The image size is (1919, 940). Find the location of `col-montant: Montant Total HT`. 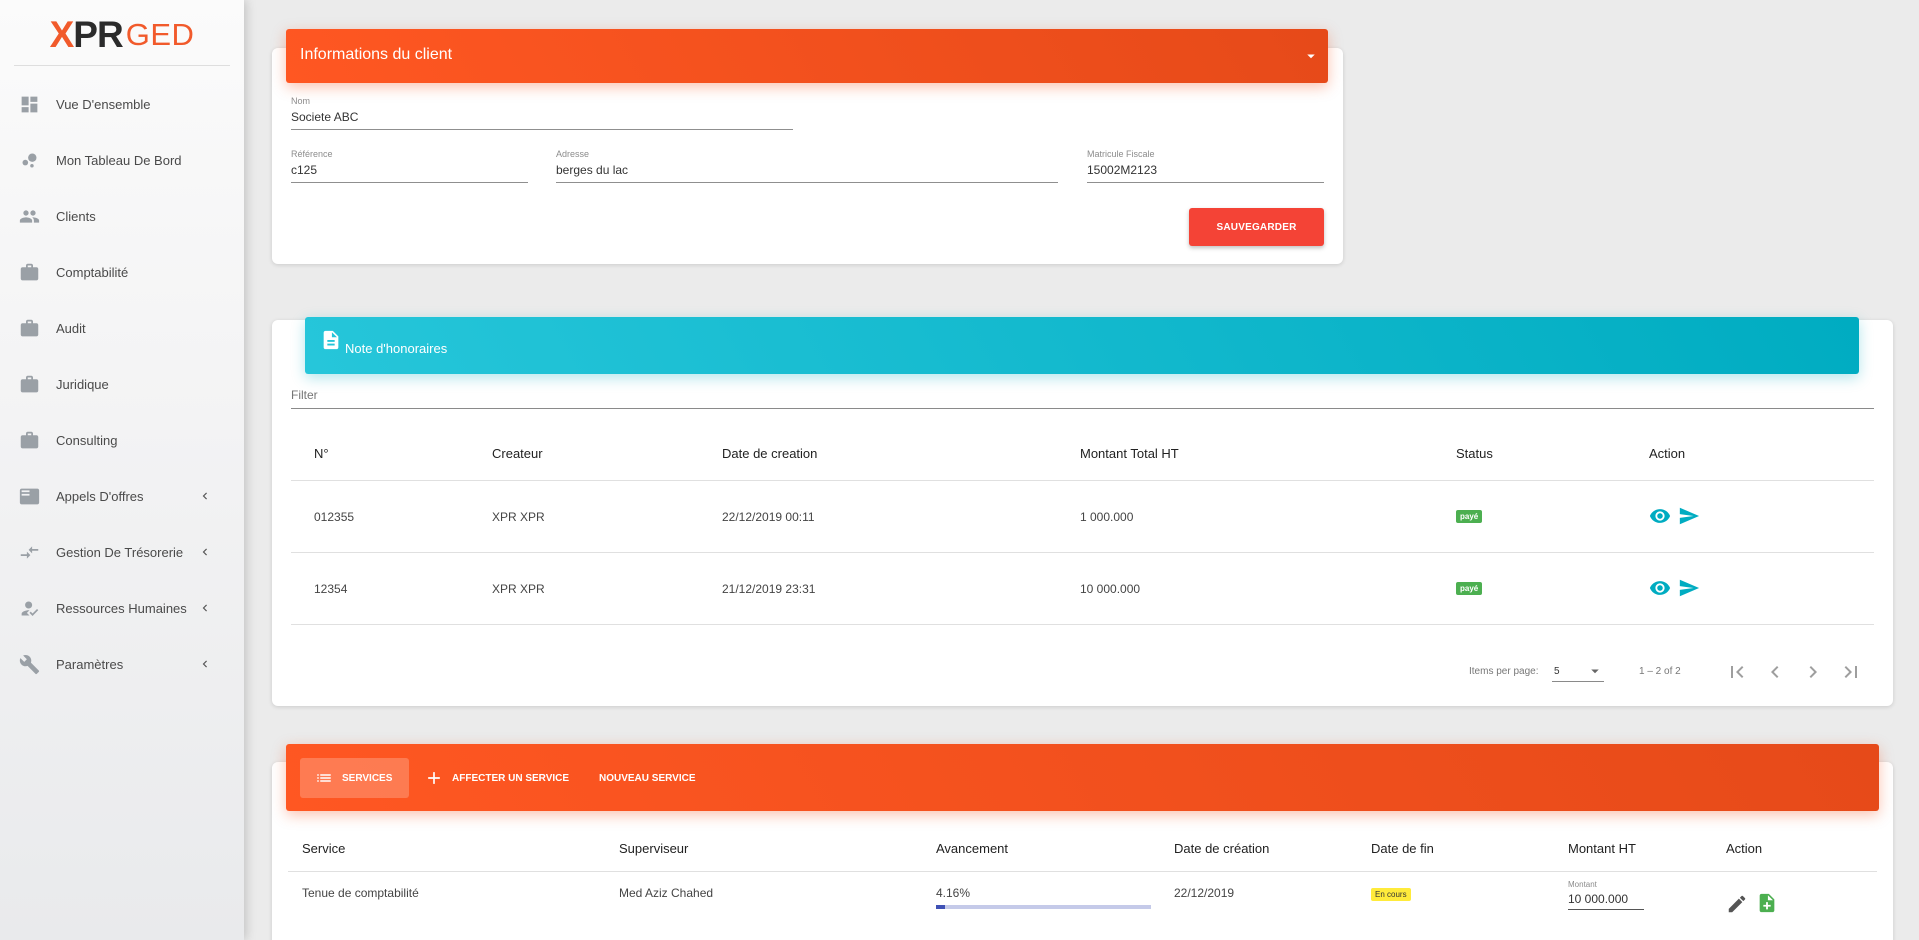

col-montant: Montant Total HT is located at coordinates (1129, 453).